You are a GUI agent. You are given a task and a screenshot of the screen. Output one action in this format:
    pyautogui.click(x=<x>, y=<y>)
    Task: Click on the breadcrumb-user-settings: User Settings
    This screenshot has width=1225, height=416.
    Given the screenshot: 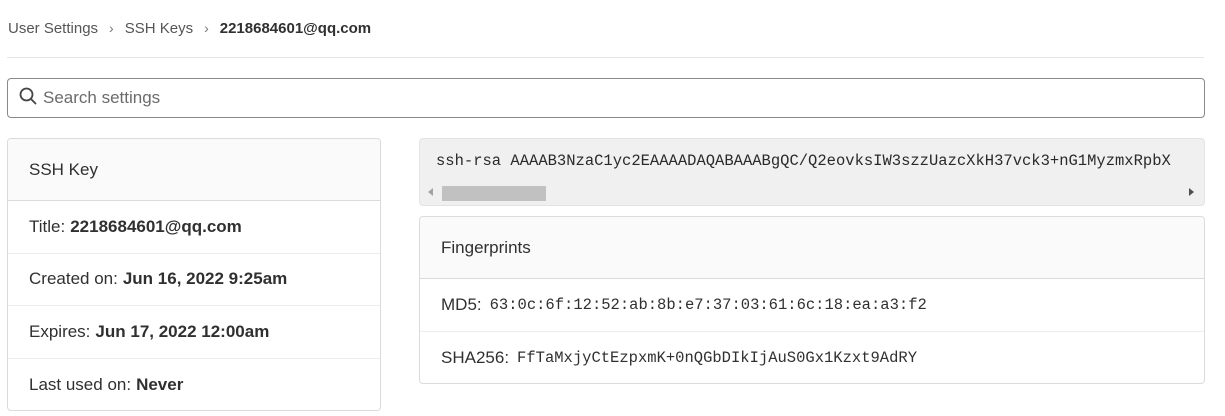 What is the action you would take?
    pyautogui.click(x=53, y=28)
    